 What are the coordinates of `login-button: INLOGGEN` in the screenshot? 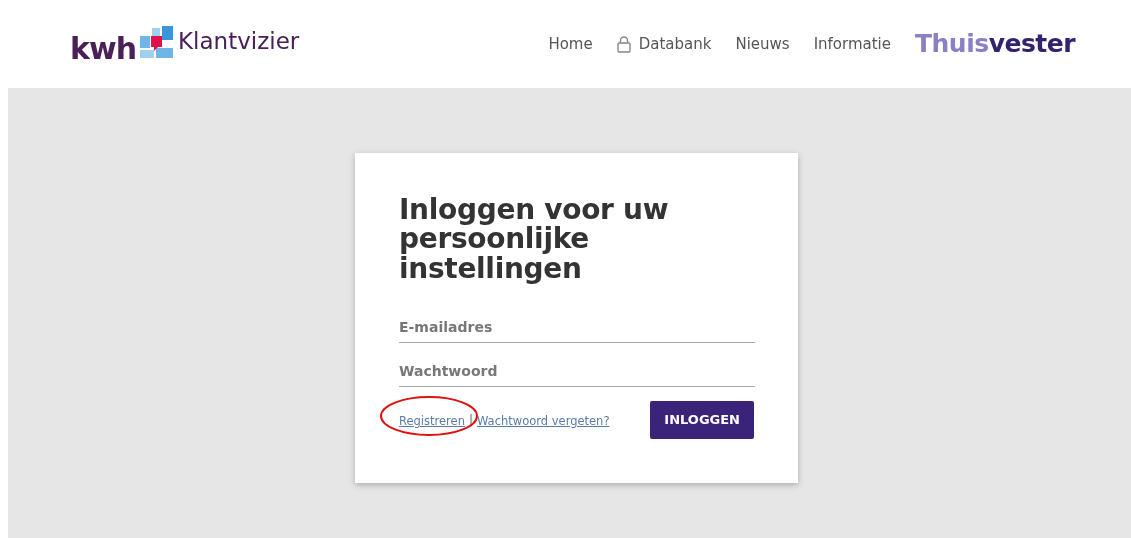 It's located at (702, 420).